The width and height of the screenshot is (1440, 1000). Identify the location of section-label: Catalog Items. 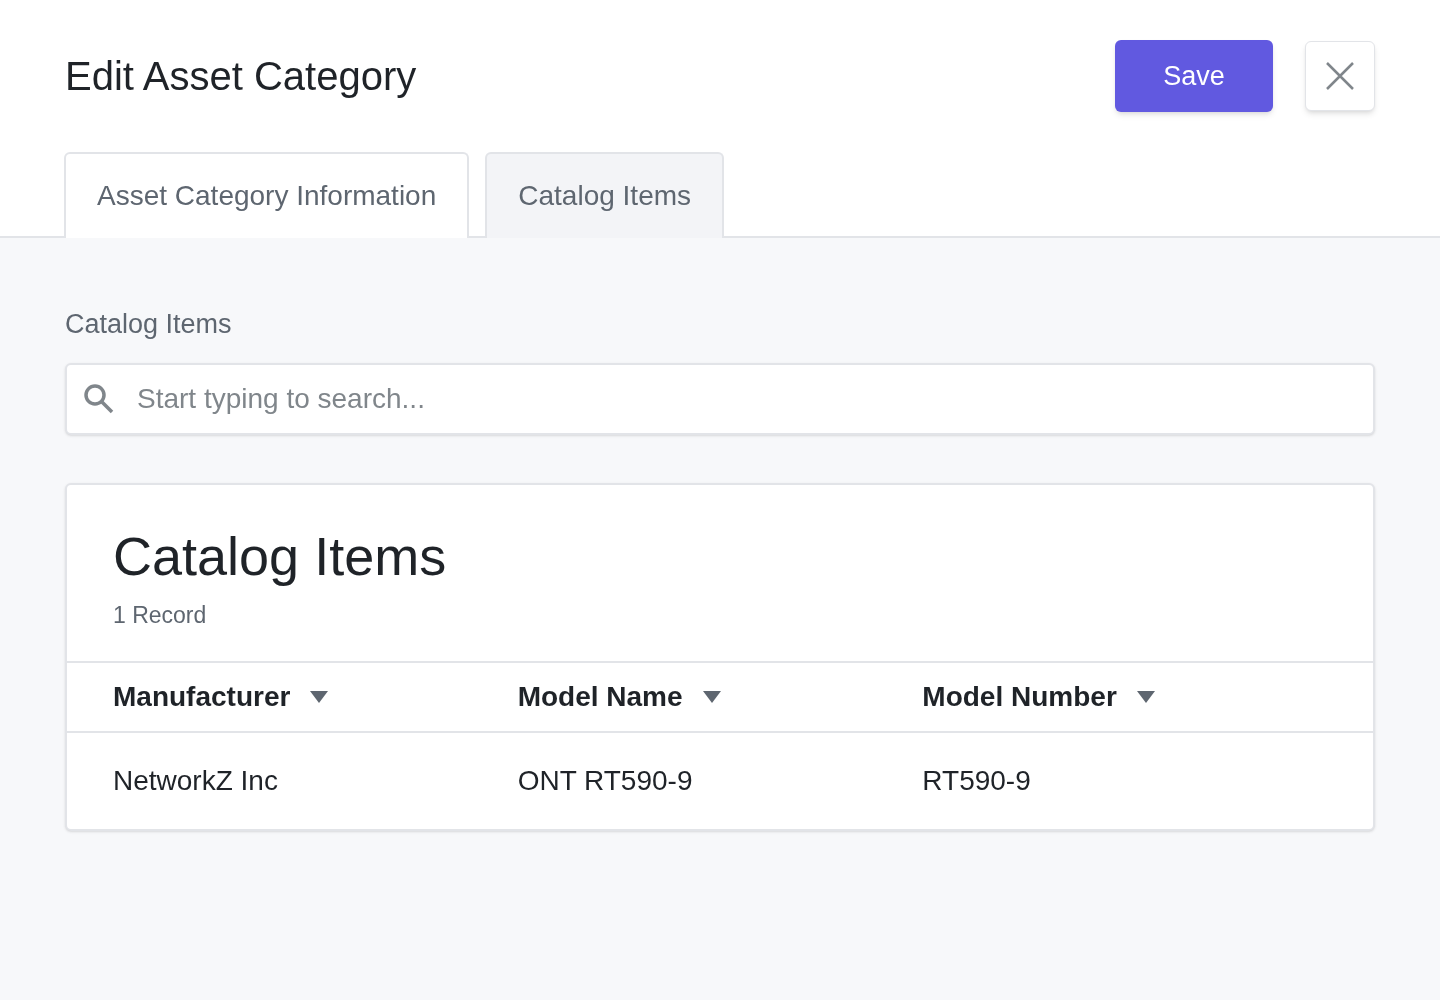
(149, 324).